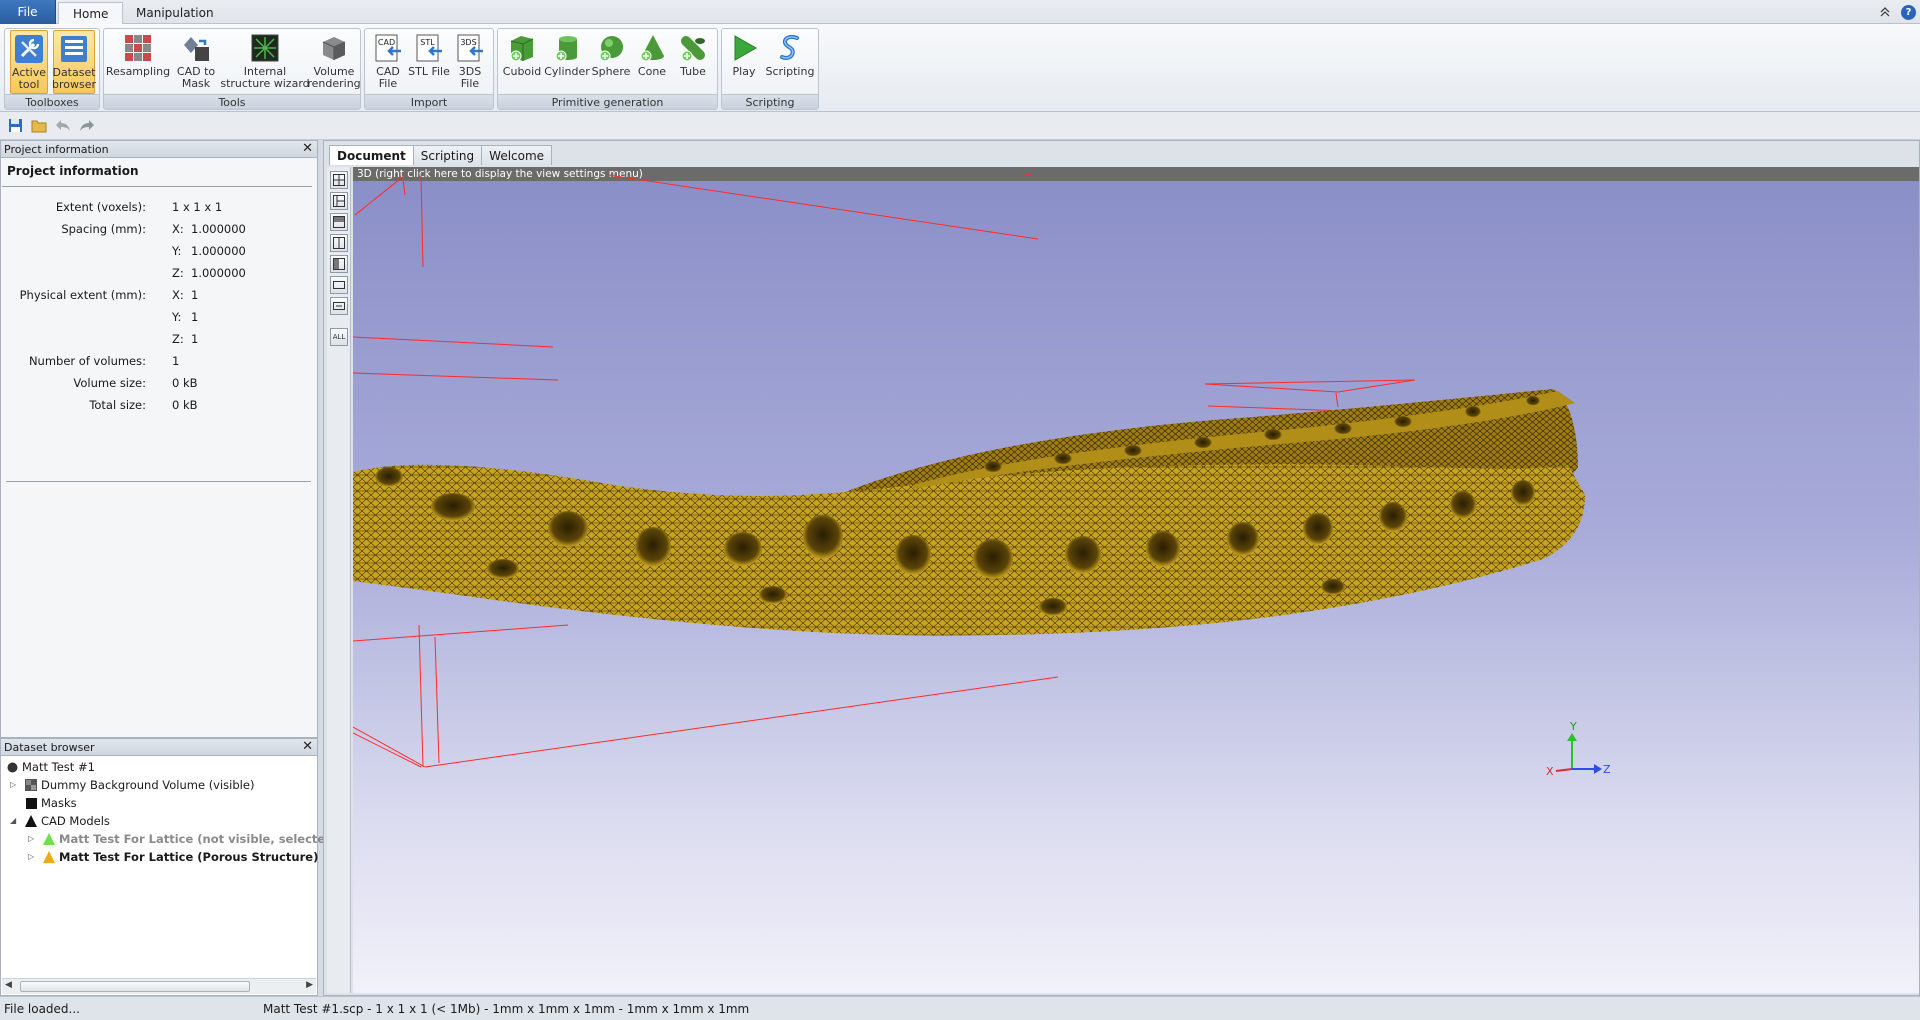 Image resolution: width=1920 pixels, height=1020 pixels. Describe the element at coordinates (176, 361) in the screenshot. I see `num-volumes-value: 1` at that location.